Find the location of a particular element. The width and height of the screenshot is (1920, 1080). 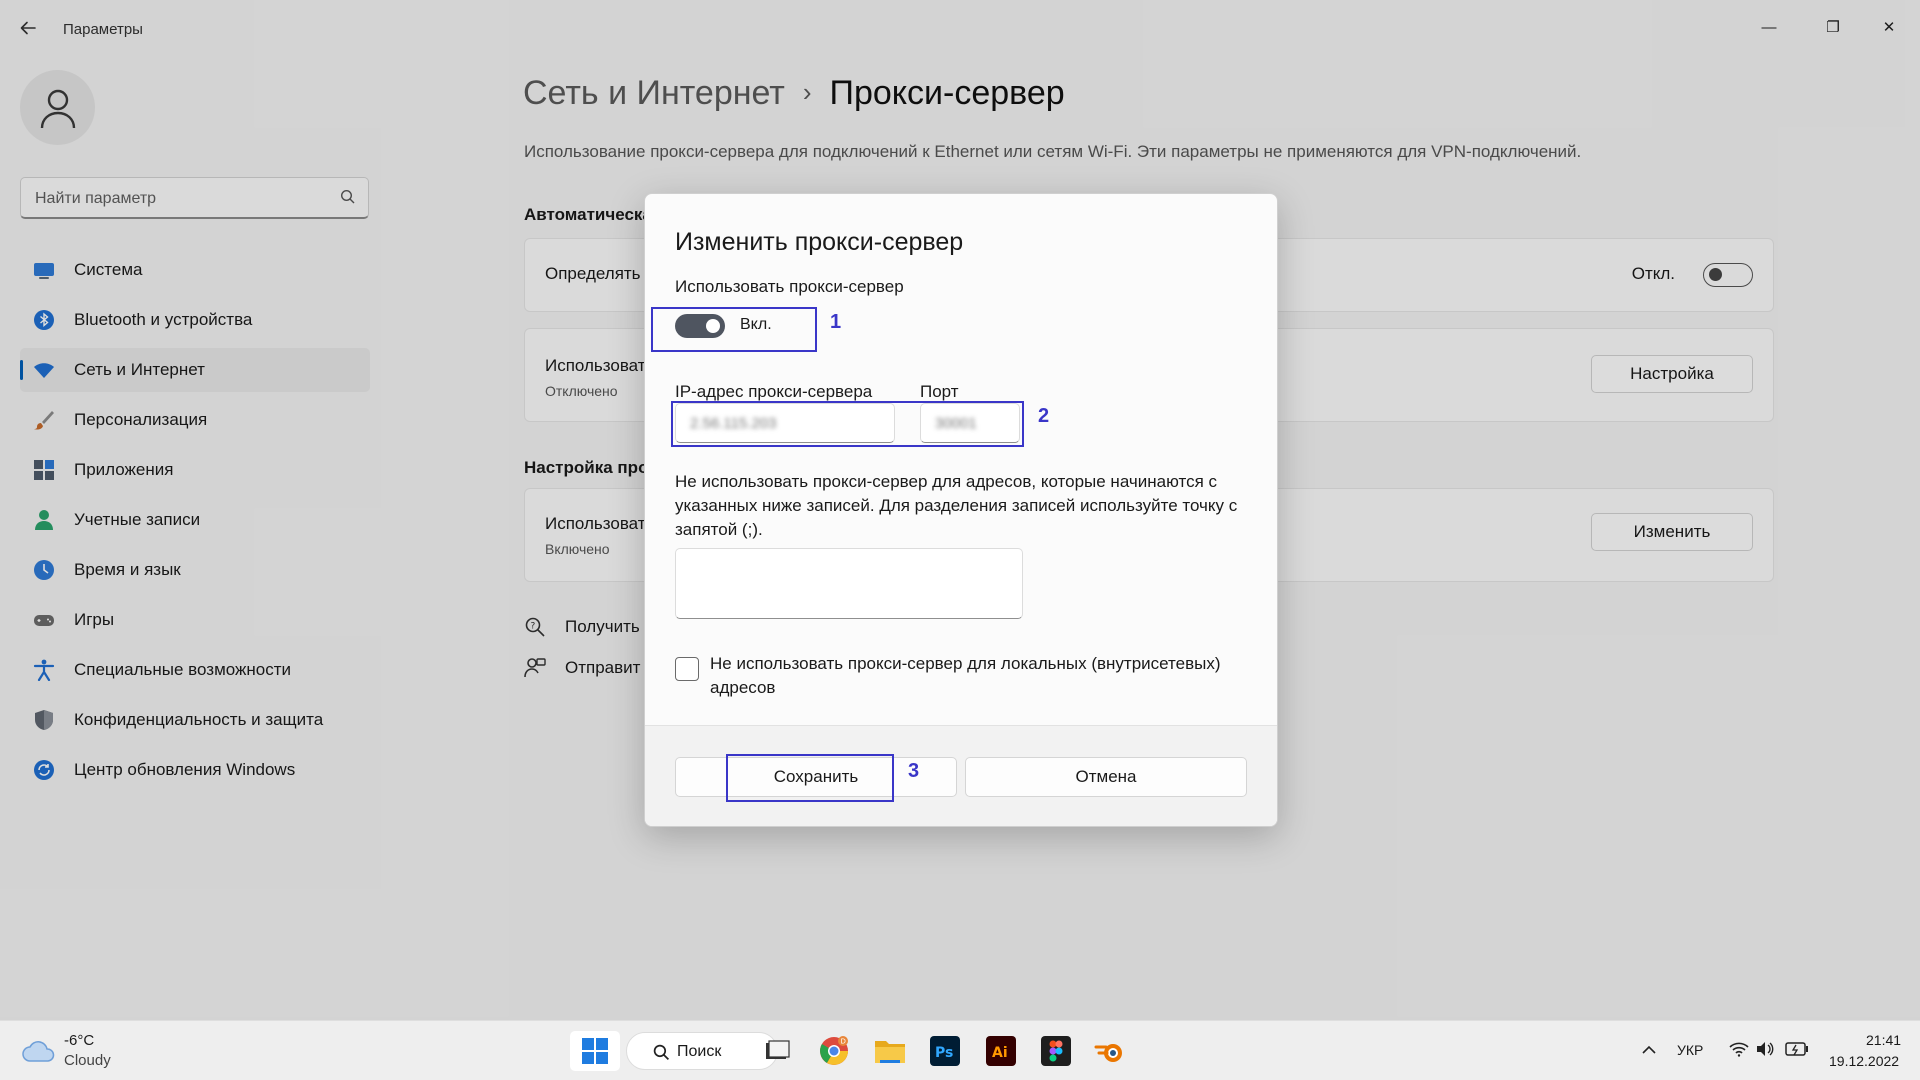

taskbar-app-photoshop: Ps is located at coordinates (945, 1051).